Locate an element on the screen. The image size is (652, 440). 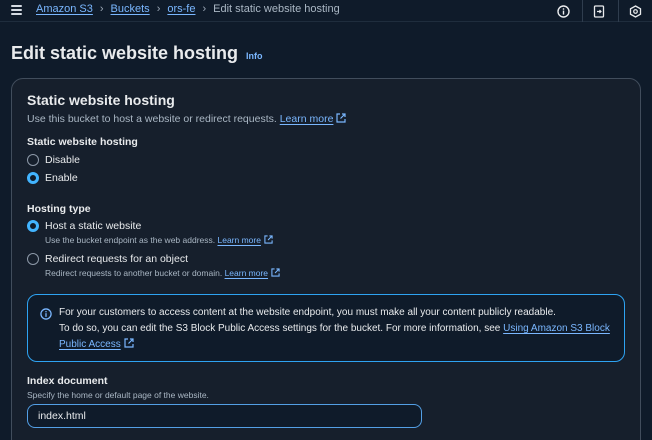
index-document-label: Index document is located at coordinates (67, 381).